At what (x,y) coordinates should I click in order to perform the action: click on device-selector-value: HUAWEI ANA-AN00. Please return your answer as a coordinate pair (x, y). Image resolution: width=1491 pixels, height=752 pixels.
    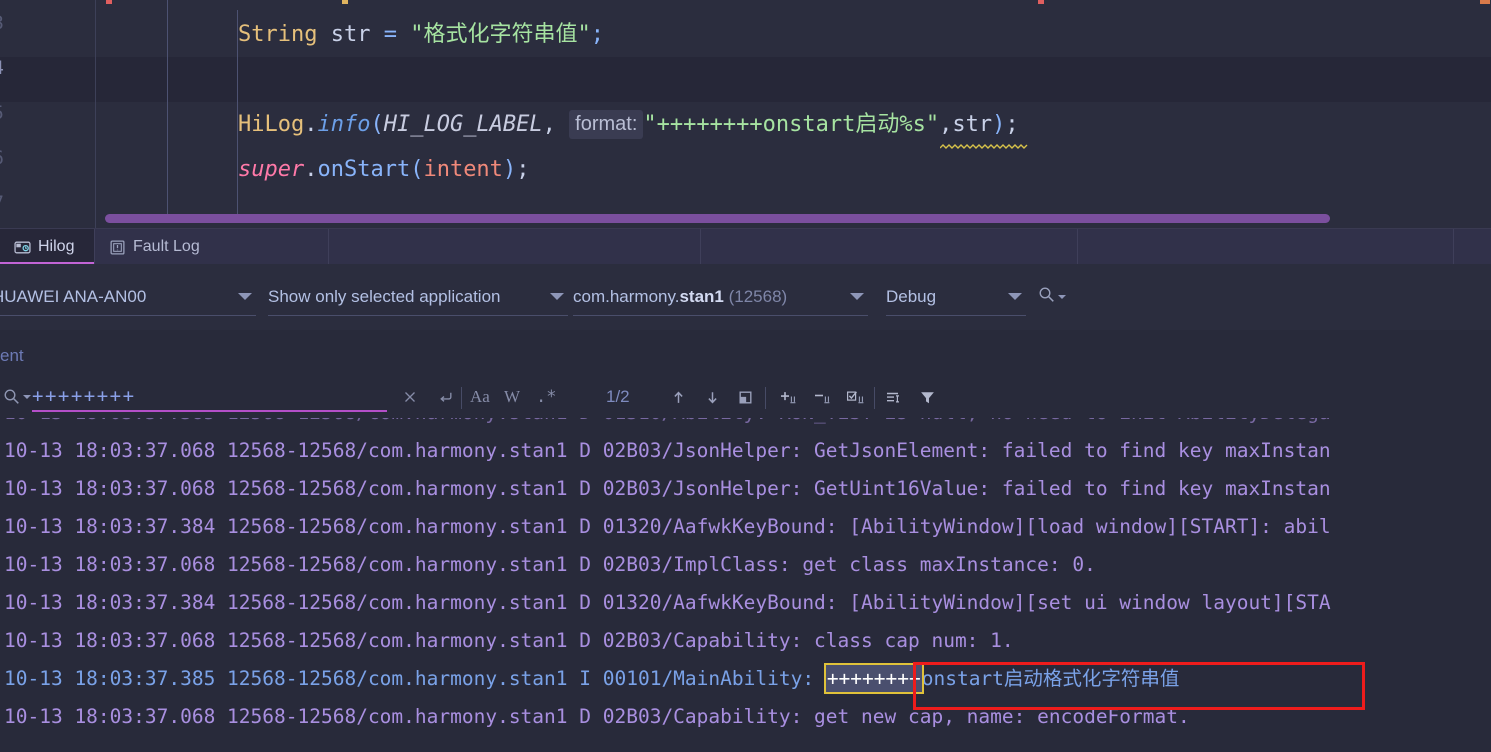
    Looking at the image, I should click on (73, 296).